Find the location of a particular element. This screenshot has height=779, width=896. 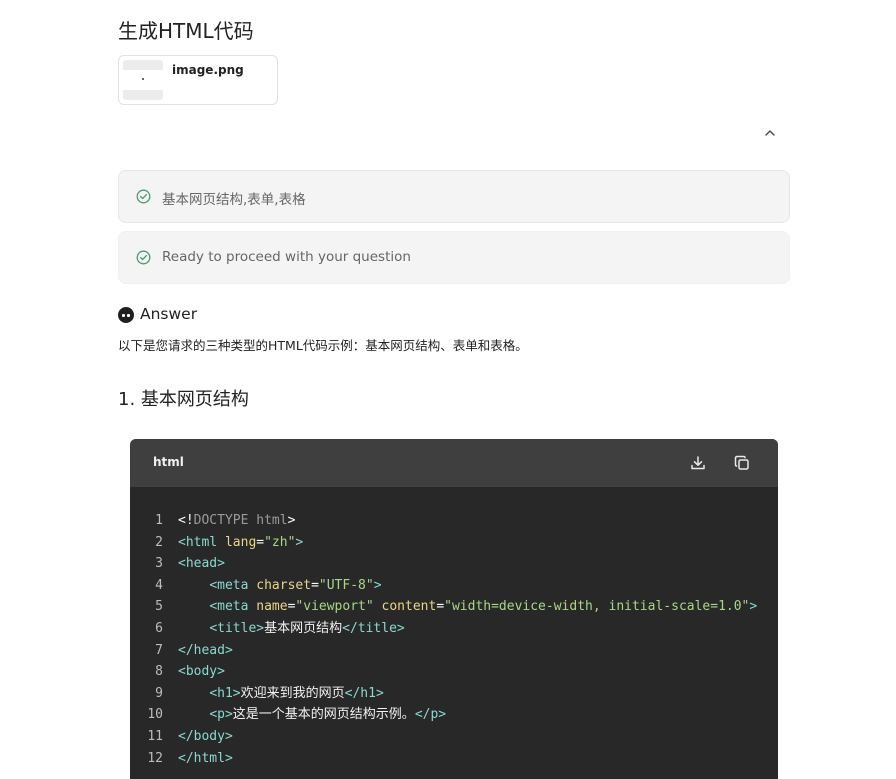

code-token: 欢迎来到我的网页 is located at coordinates (292, 693).